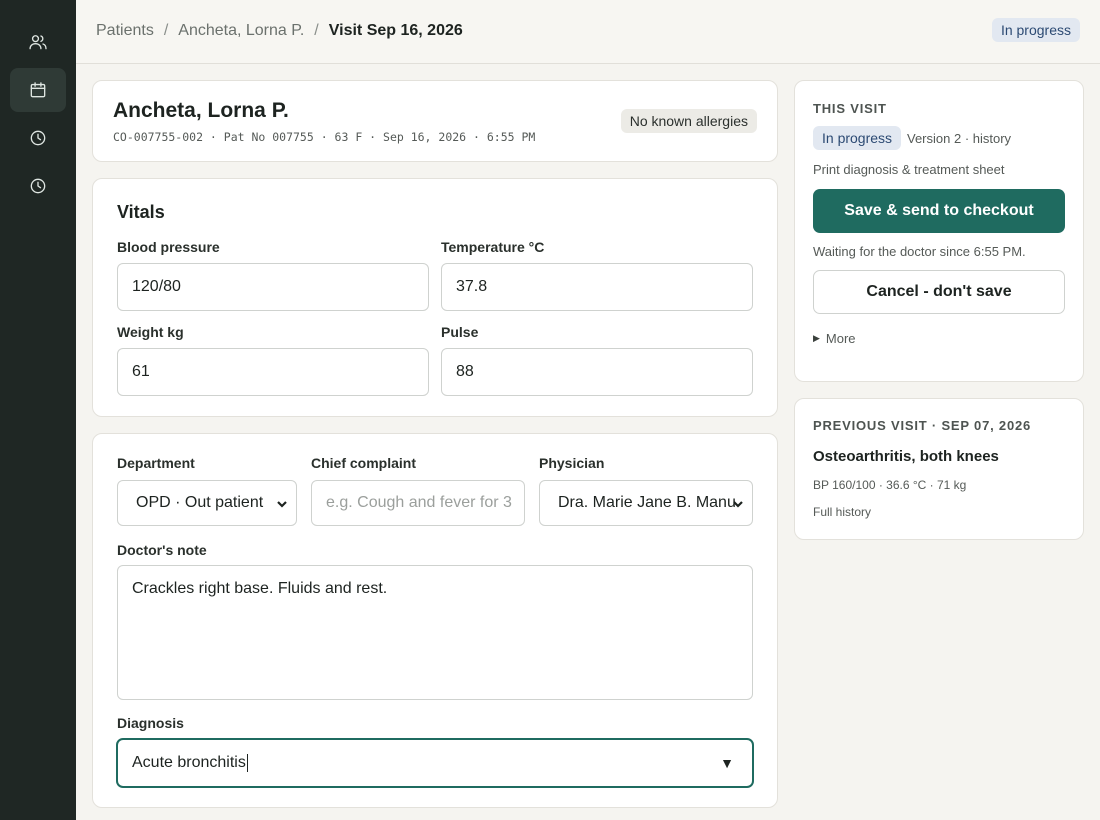 This screenshot has width=1100, height=820. I want to click on pulse-label: Pulse, so click(460, 332).